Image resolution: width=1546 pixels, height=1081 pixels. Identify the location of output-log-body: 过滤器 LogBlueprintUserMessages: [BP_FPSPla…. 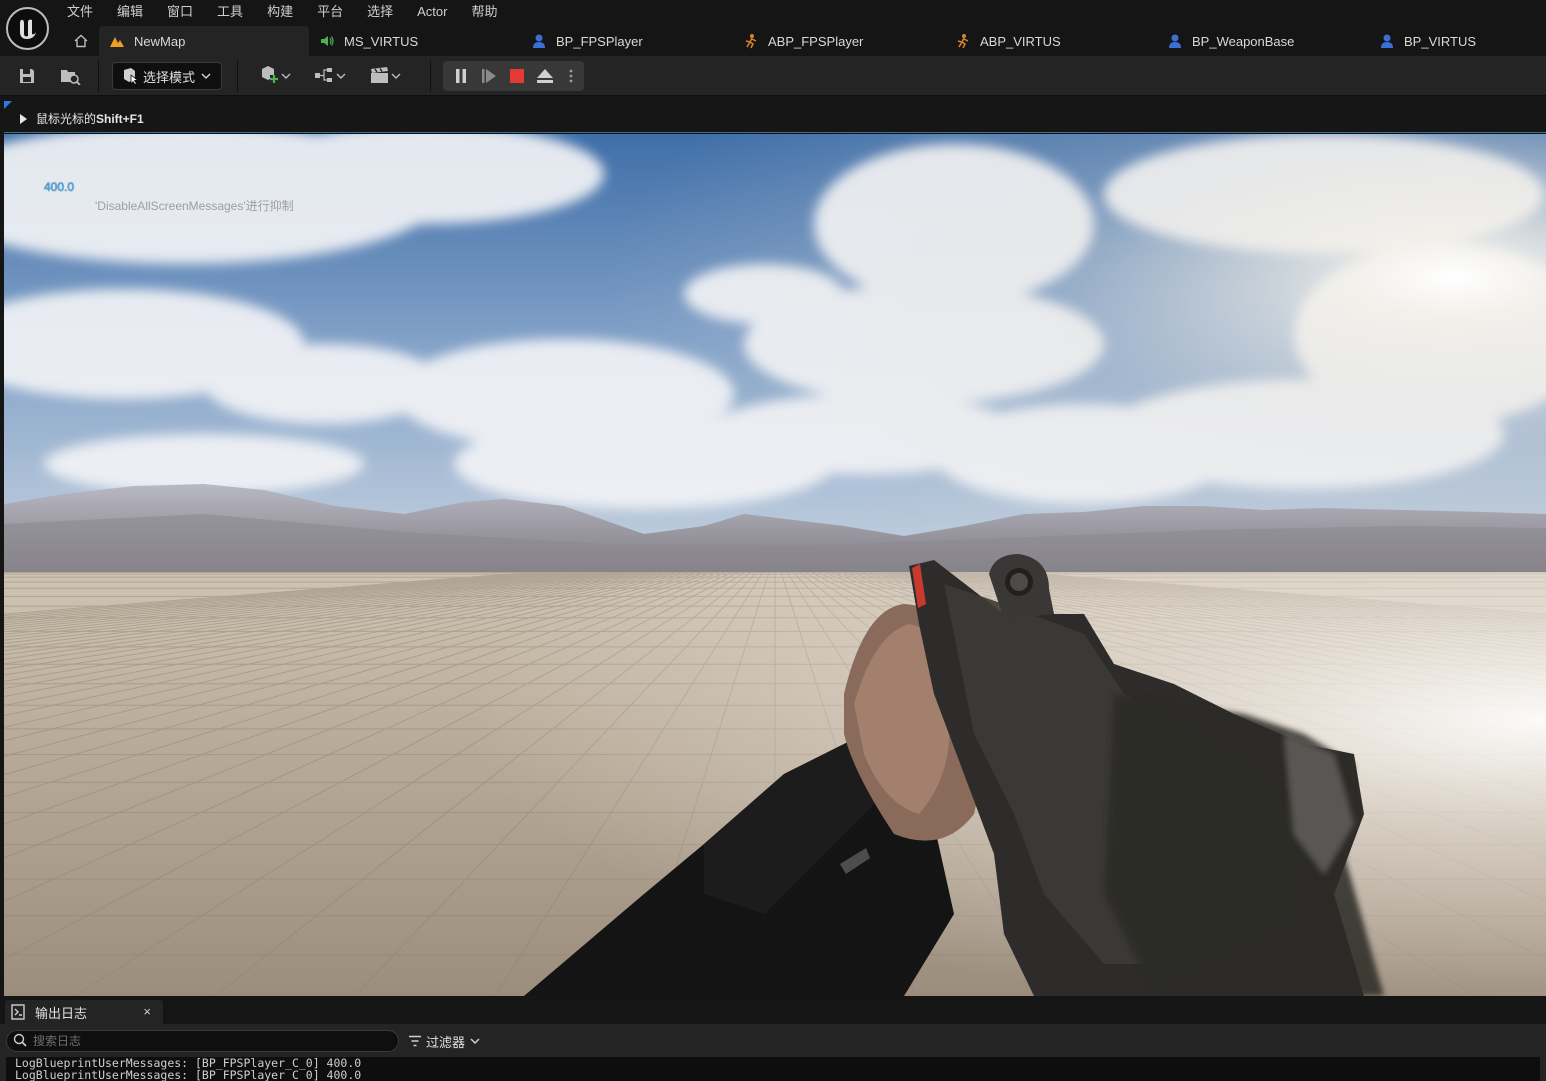
(773, 1052).